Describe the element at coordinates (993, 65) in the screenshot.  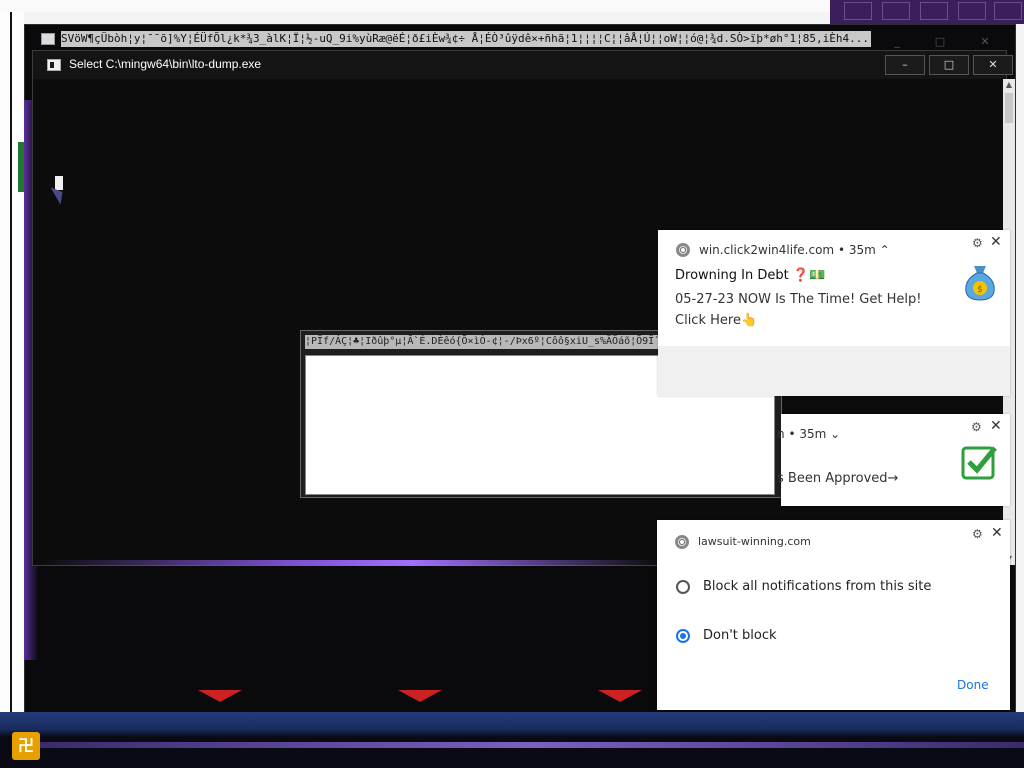
I see `close-button: ✕` at that location.